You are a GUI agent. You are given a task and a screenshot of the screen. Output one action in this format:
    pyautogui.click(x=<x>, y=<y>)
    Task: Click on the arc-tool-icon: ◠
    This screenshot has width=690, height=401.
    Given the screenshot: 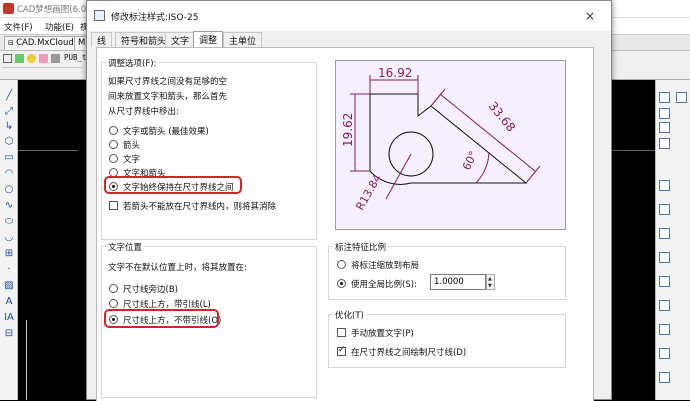 What is the action you would take?
    pyautogui.click(x=9, y=174)
    